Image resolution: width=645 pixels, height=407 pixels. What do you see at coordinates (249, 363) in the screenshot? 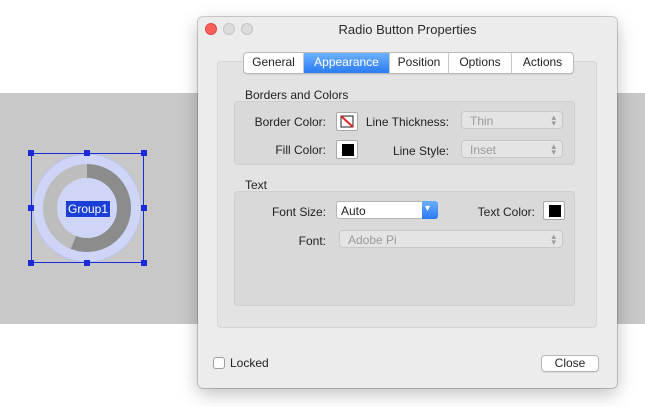
I see `locked-label: Locked` at bounding box center [249, 363].